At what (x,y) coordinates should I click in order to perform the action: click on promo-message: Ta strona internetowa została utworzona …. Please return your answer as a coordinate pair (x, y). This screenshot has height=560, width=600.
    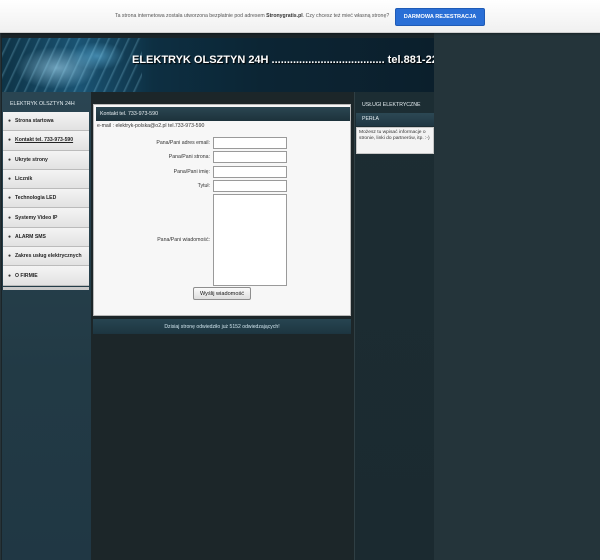
    Looking at the image, I should click on (252, 16).